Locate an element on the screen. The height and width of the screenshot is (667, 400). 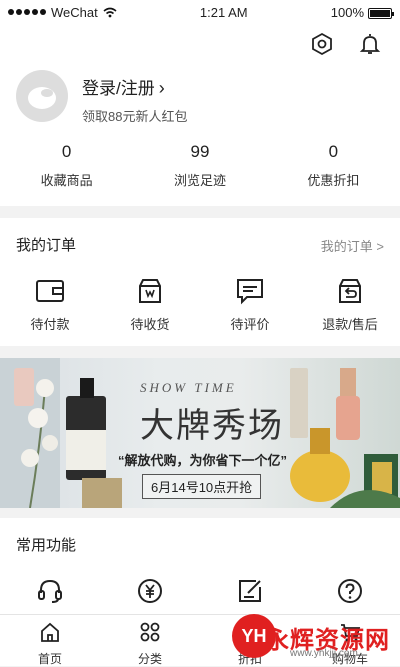
stat-history: 99 浏览足迹 is located at coordinates (199, 165).